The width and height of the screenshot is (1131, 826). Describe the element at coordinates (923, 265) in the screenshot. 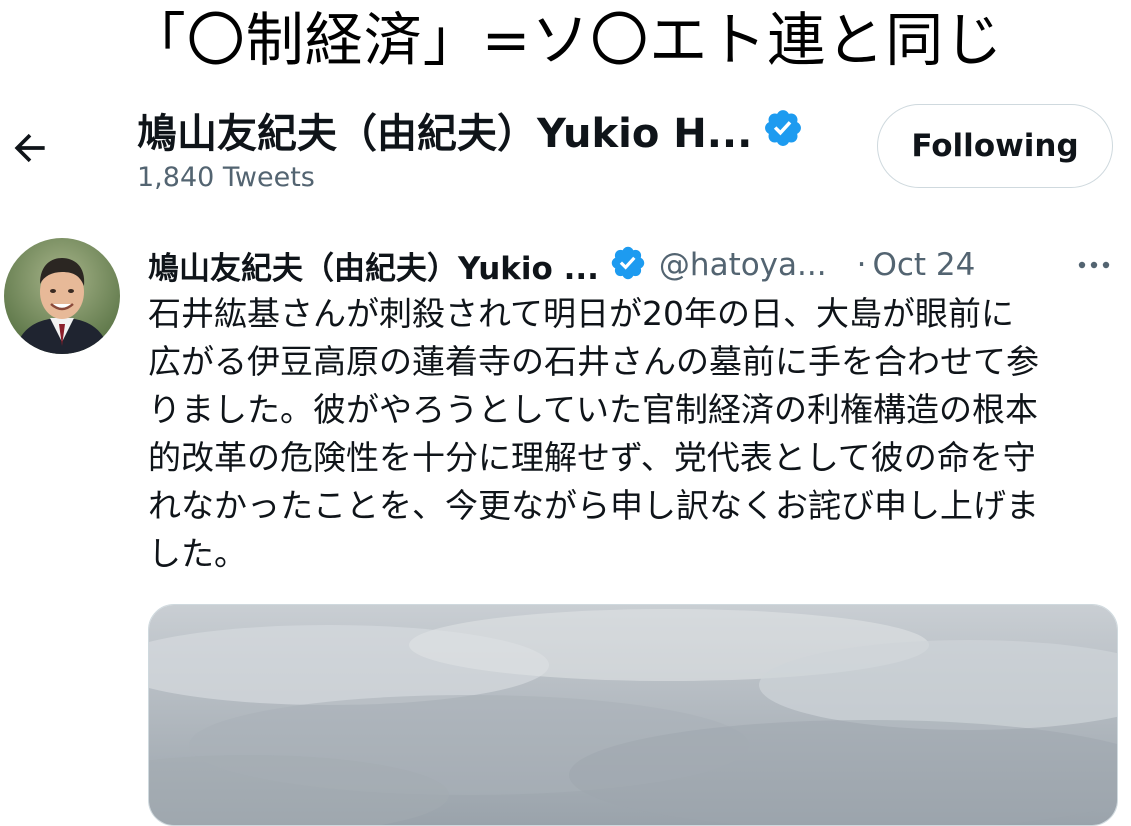

I see `tweet-date: Oct 24` at that location.